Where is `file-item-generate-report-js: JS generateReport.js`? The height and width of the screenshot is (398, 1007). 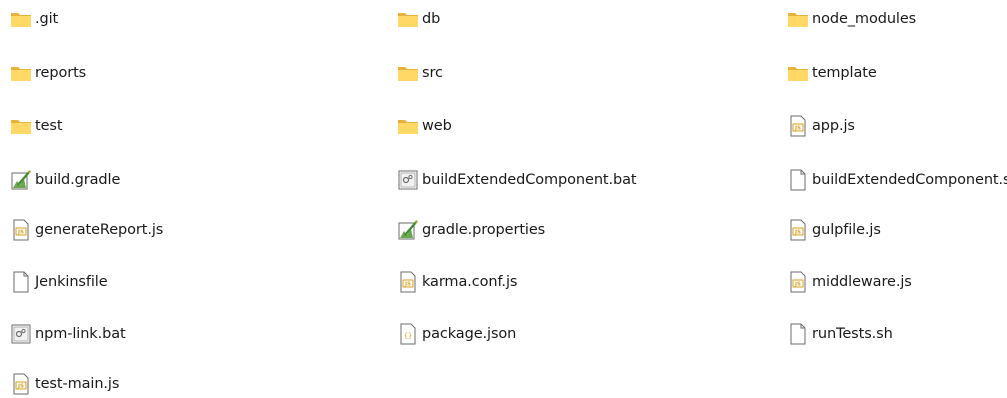
file-item-generate-report-js: JS generateReport.js is located at coordinates (86, 230).